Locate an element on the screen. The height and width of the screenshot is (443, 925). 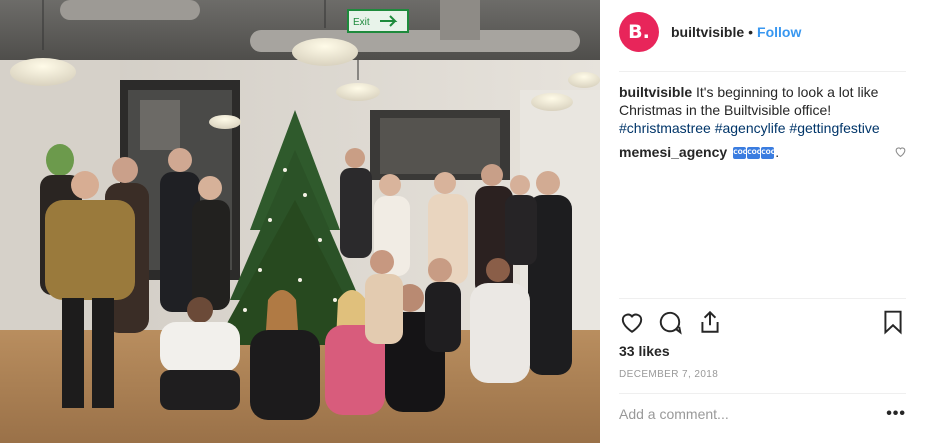
share-icon is located at coordinates (710, 322).